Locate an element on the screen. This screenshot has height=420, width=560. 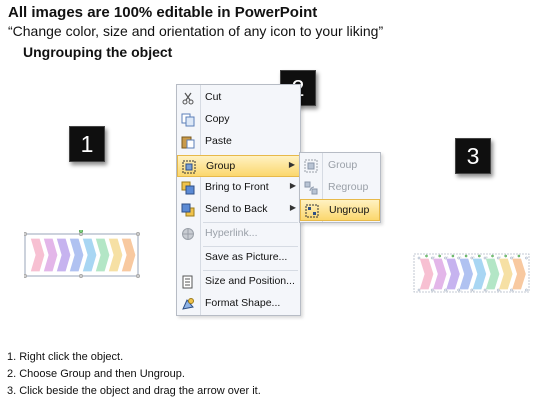
copy-icon is located at coordinates (188, 120).